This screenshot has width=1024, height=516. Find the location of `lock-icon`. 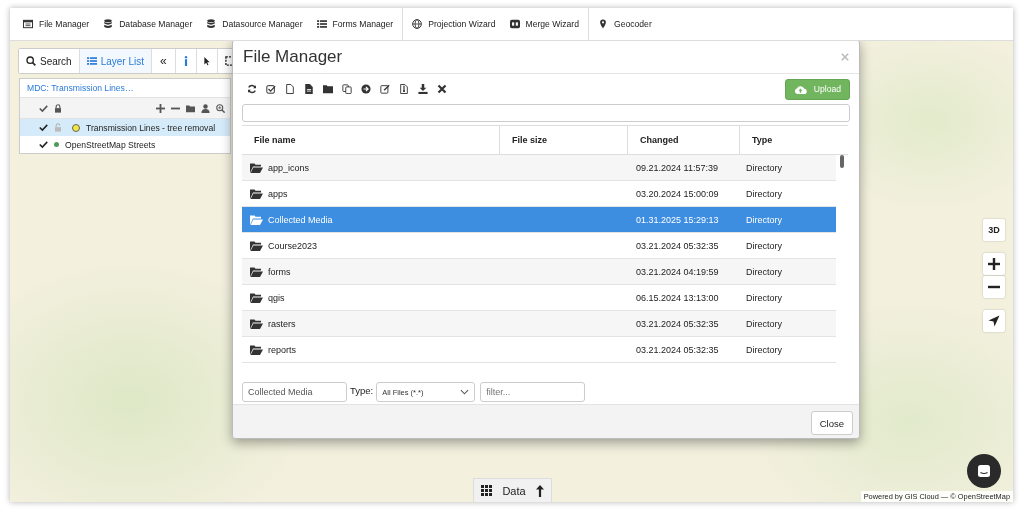

lock-icon is located at coordinates (58, 108).